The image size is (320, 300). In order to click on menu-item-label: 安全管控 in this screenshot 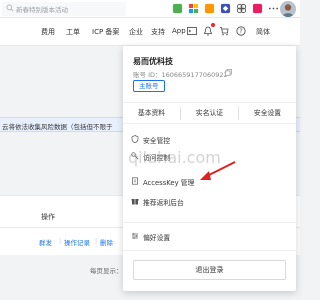, I will do `click(157, 141)`.